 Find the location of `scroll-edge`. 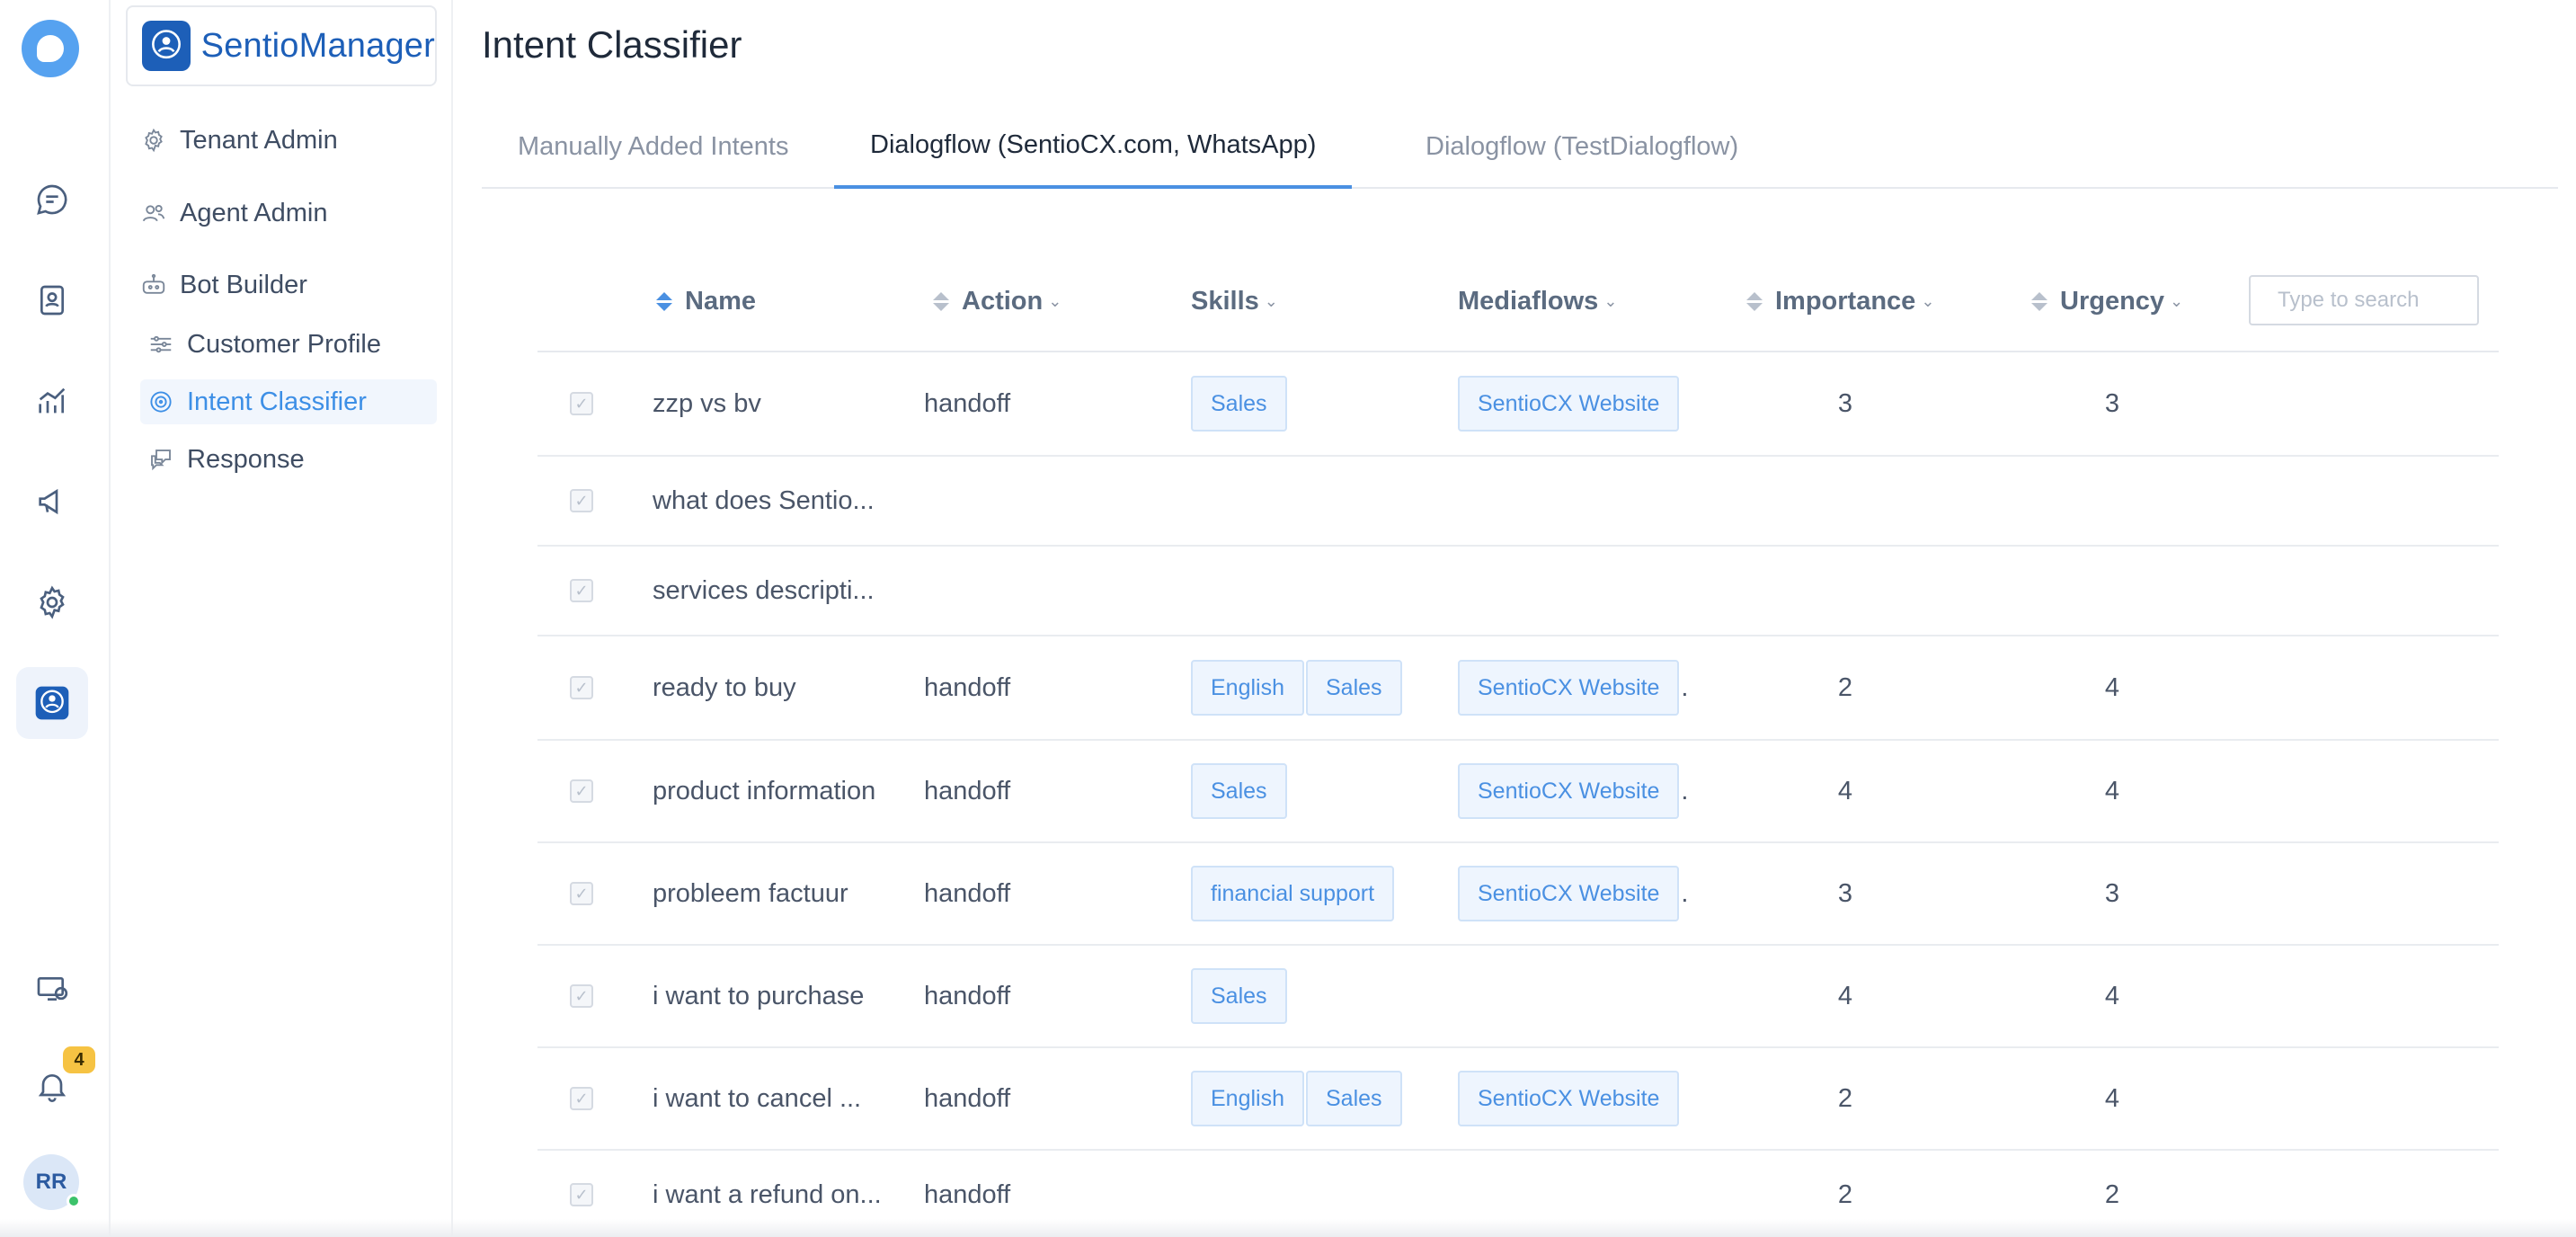

scroll-edge is located at coordinates (1288, 1228).